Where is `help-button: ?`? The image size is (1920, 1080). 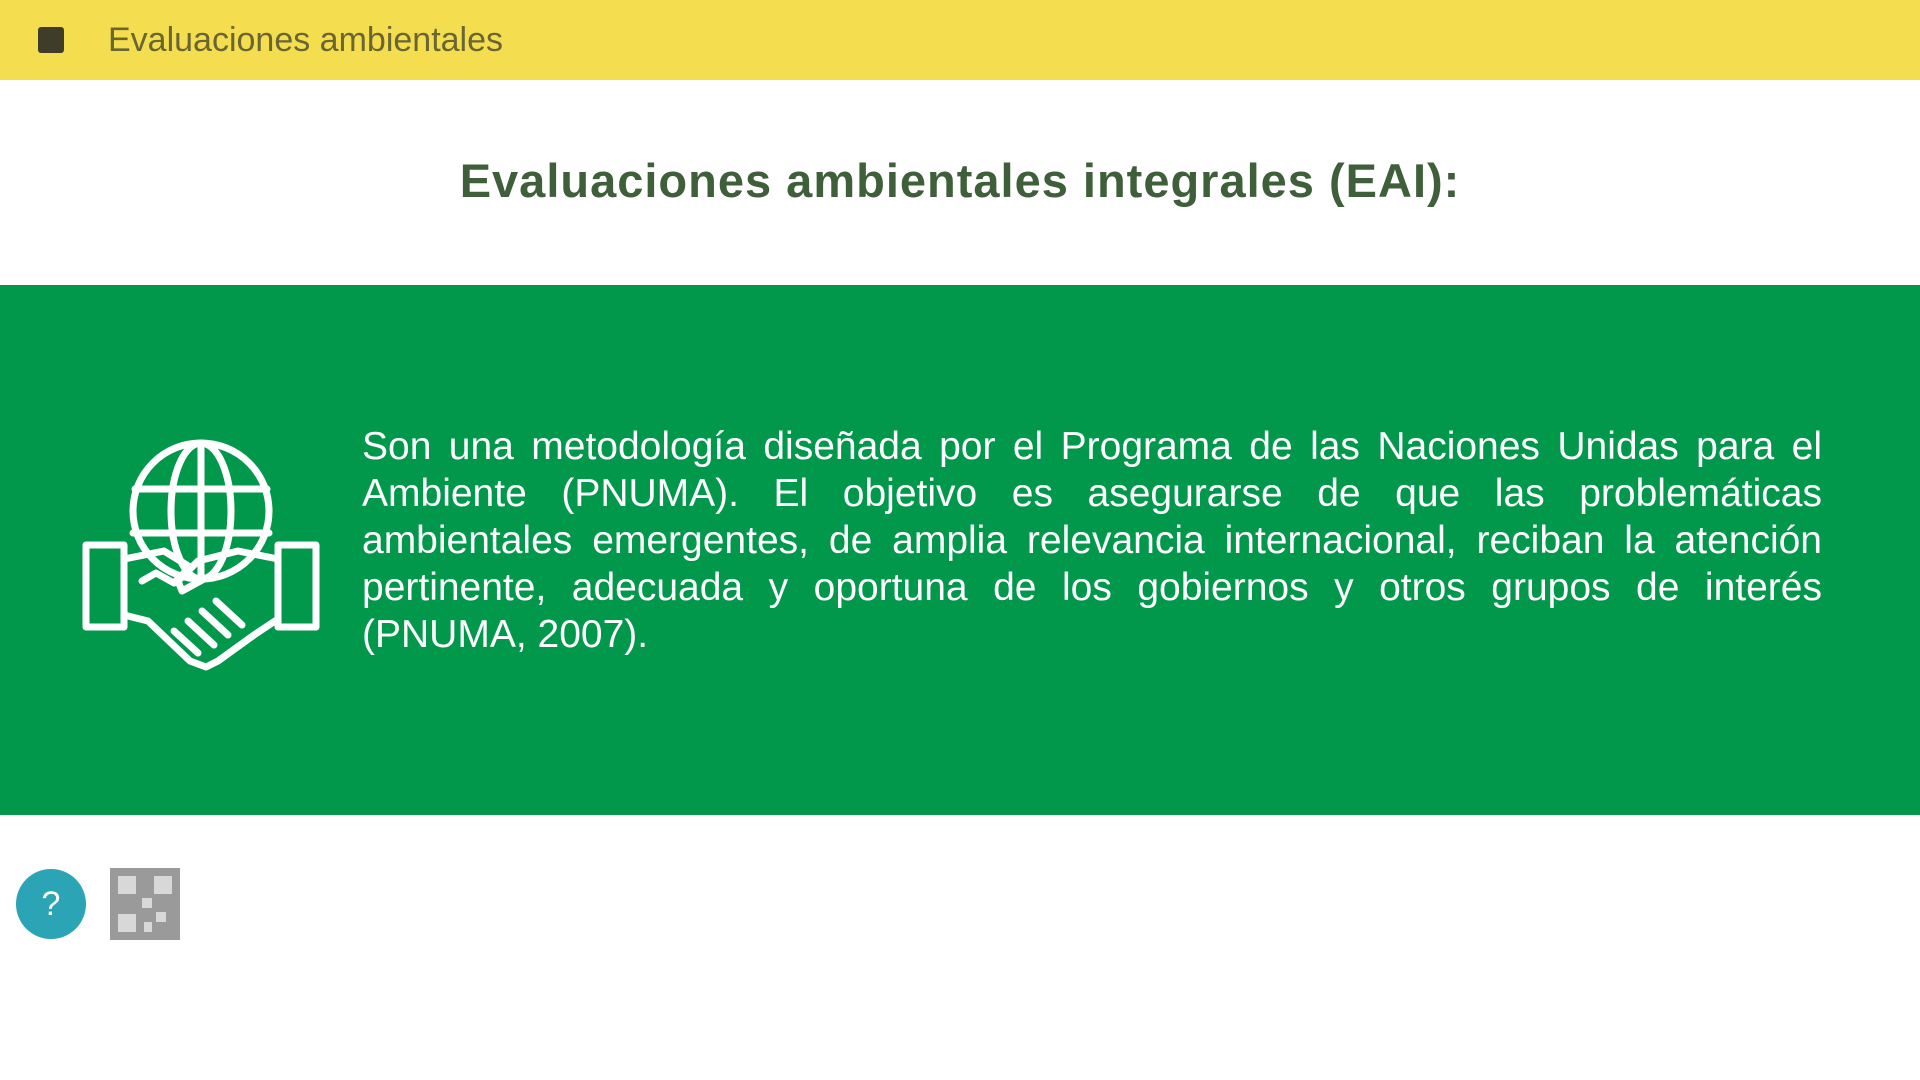
help-button: ? is located at coordinates (51, 904).